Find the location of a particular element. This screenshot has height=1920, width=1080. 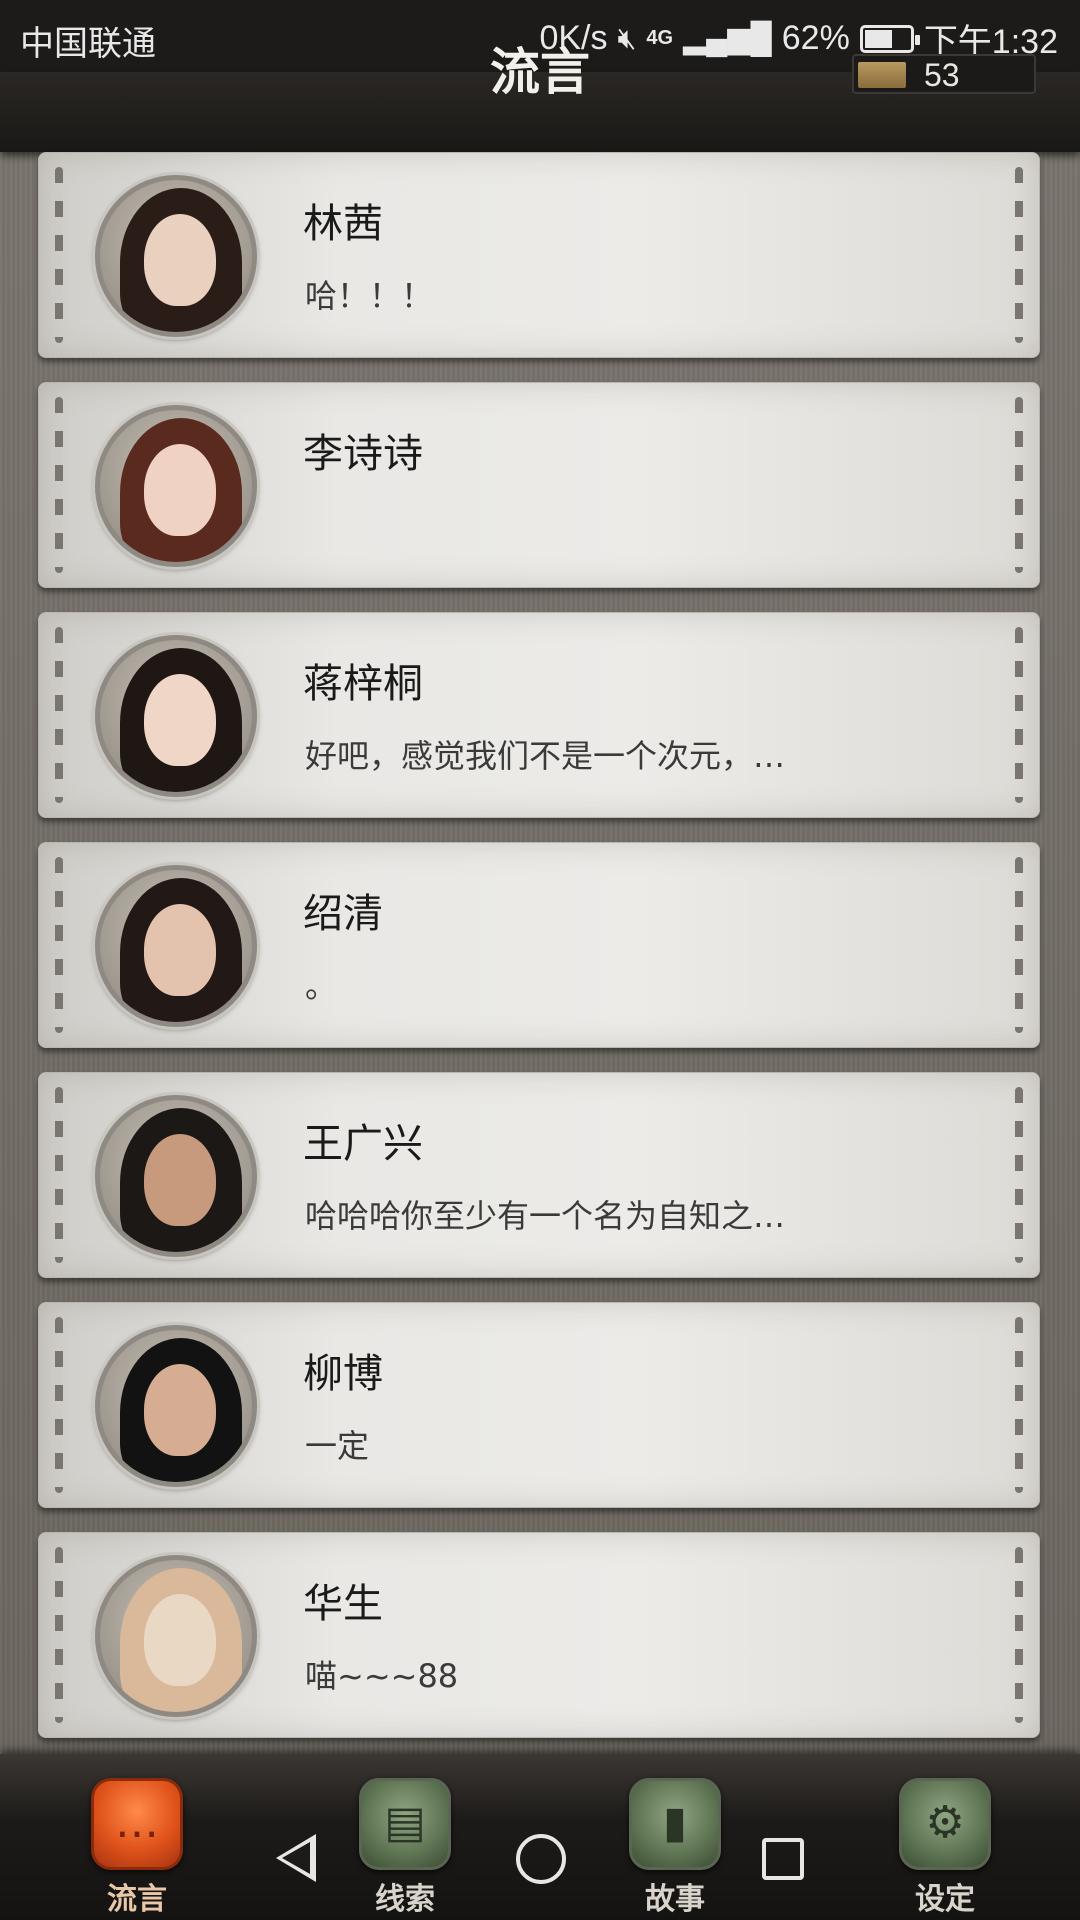

tab-label: 故事 is located at coordinates (675, 1899).